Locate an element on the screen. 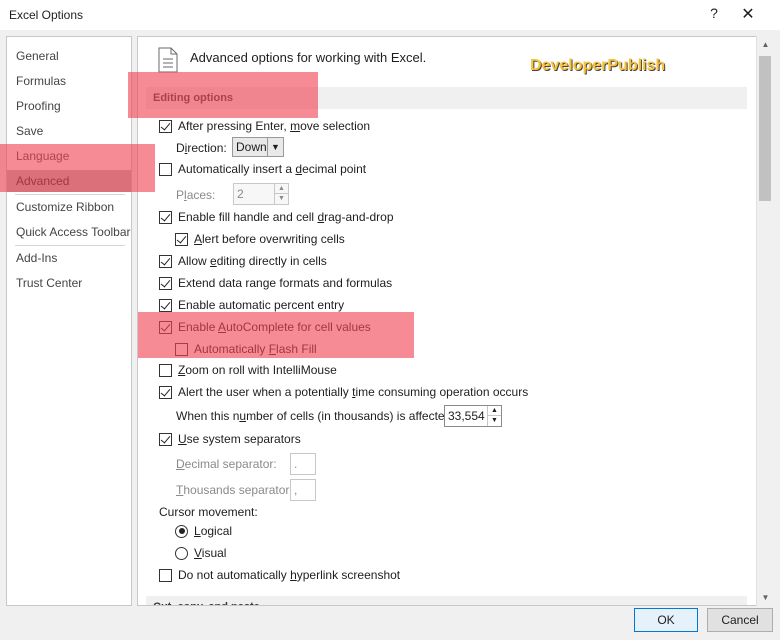 Image resolution: width=780 pixels, height=640 pixels. places-label: Places: is located at coordinates (196, 195).